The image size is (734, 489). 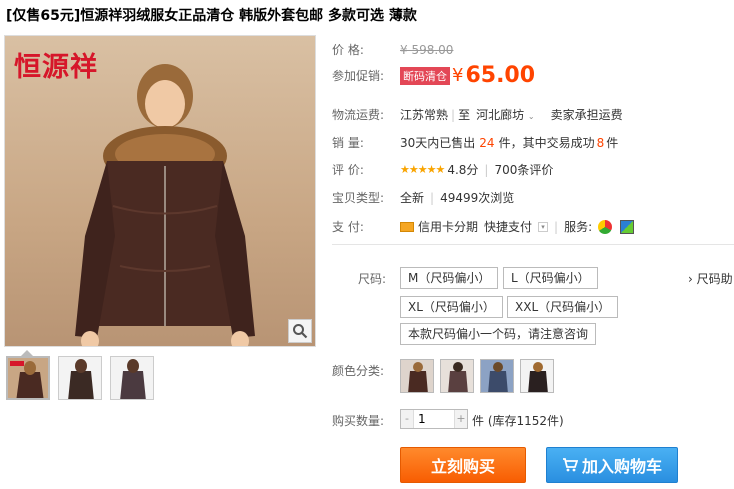 What do you see at coordinates (348, 143) in the screenshot?
I see `sales-label: 销 量:` at bounding box center [348, 143].